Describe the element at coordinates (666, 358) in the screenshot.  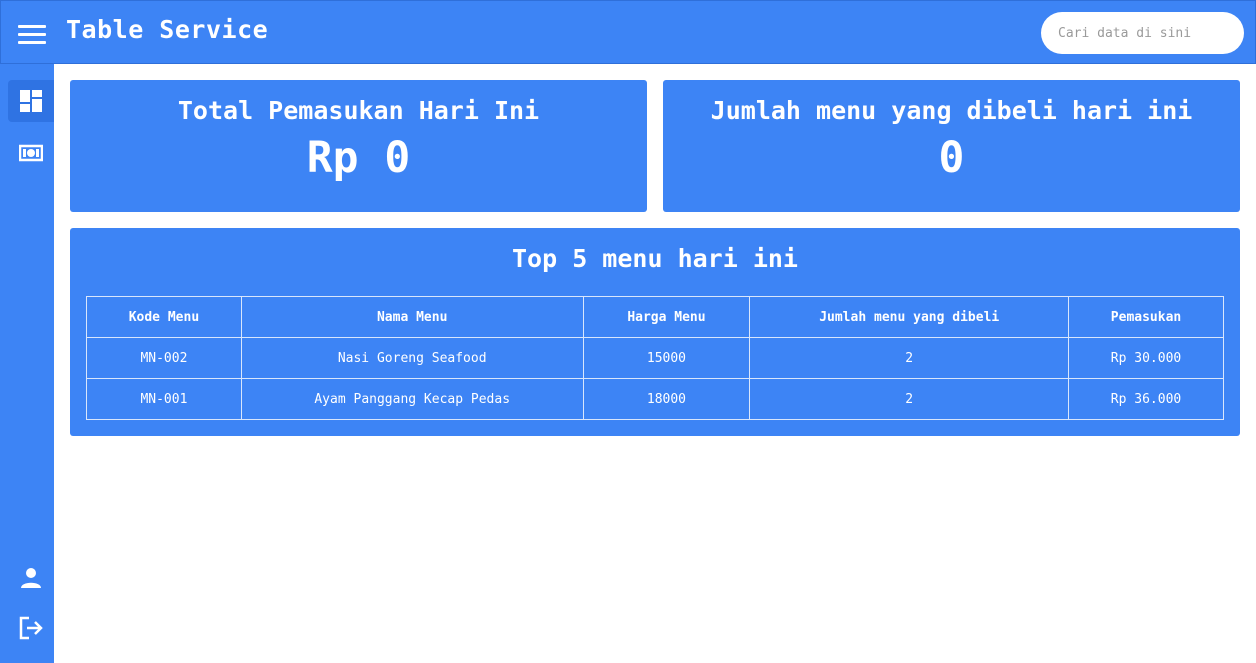
I see `cell-harga-menu: 15000` at that location.